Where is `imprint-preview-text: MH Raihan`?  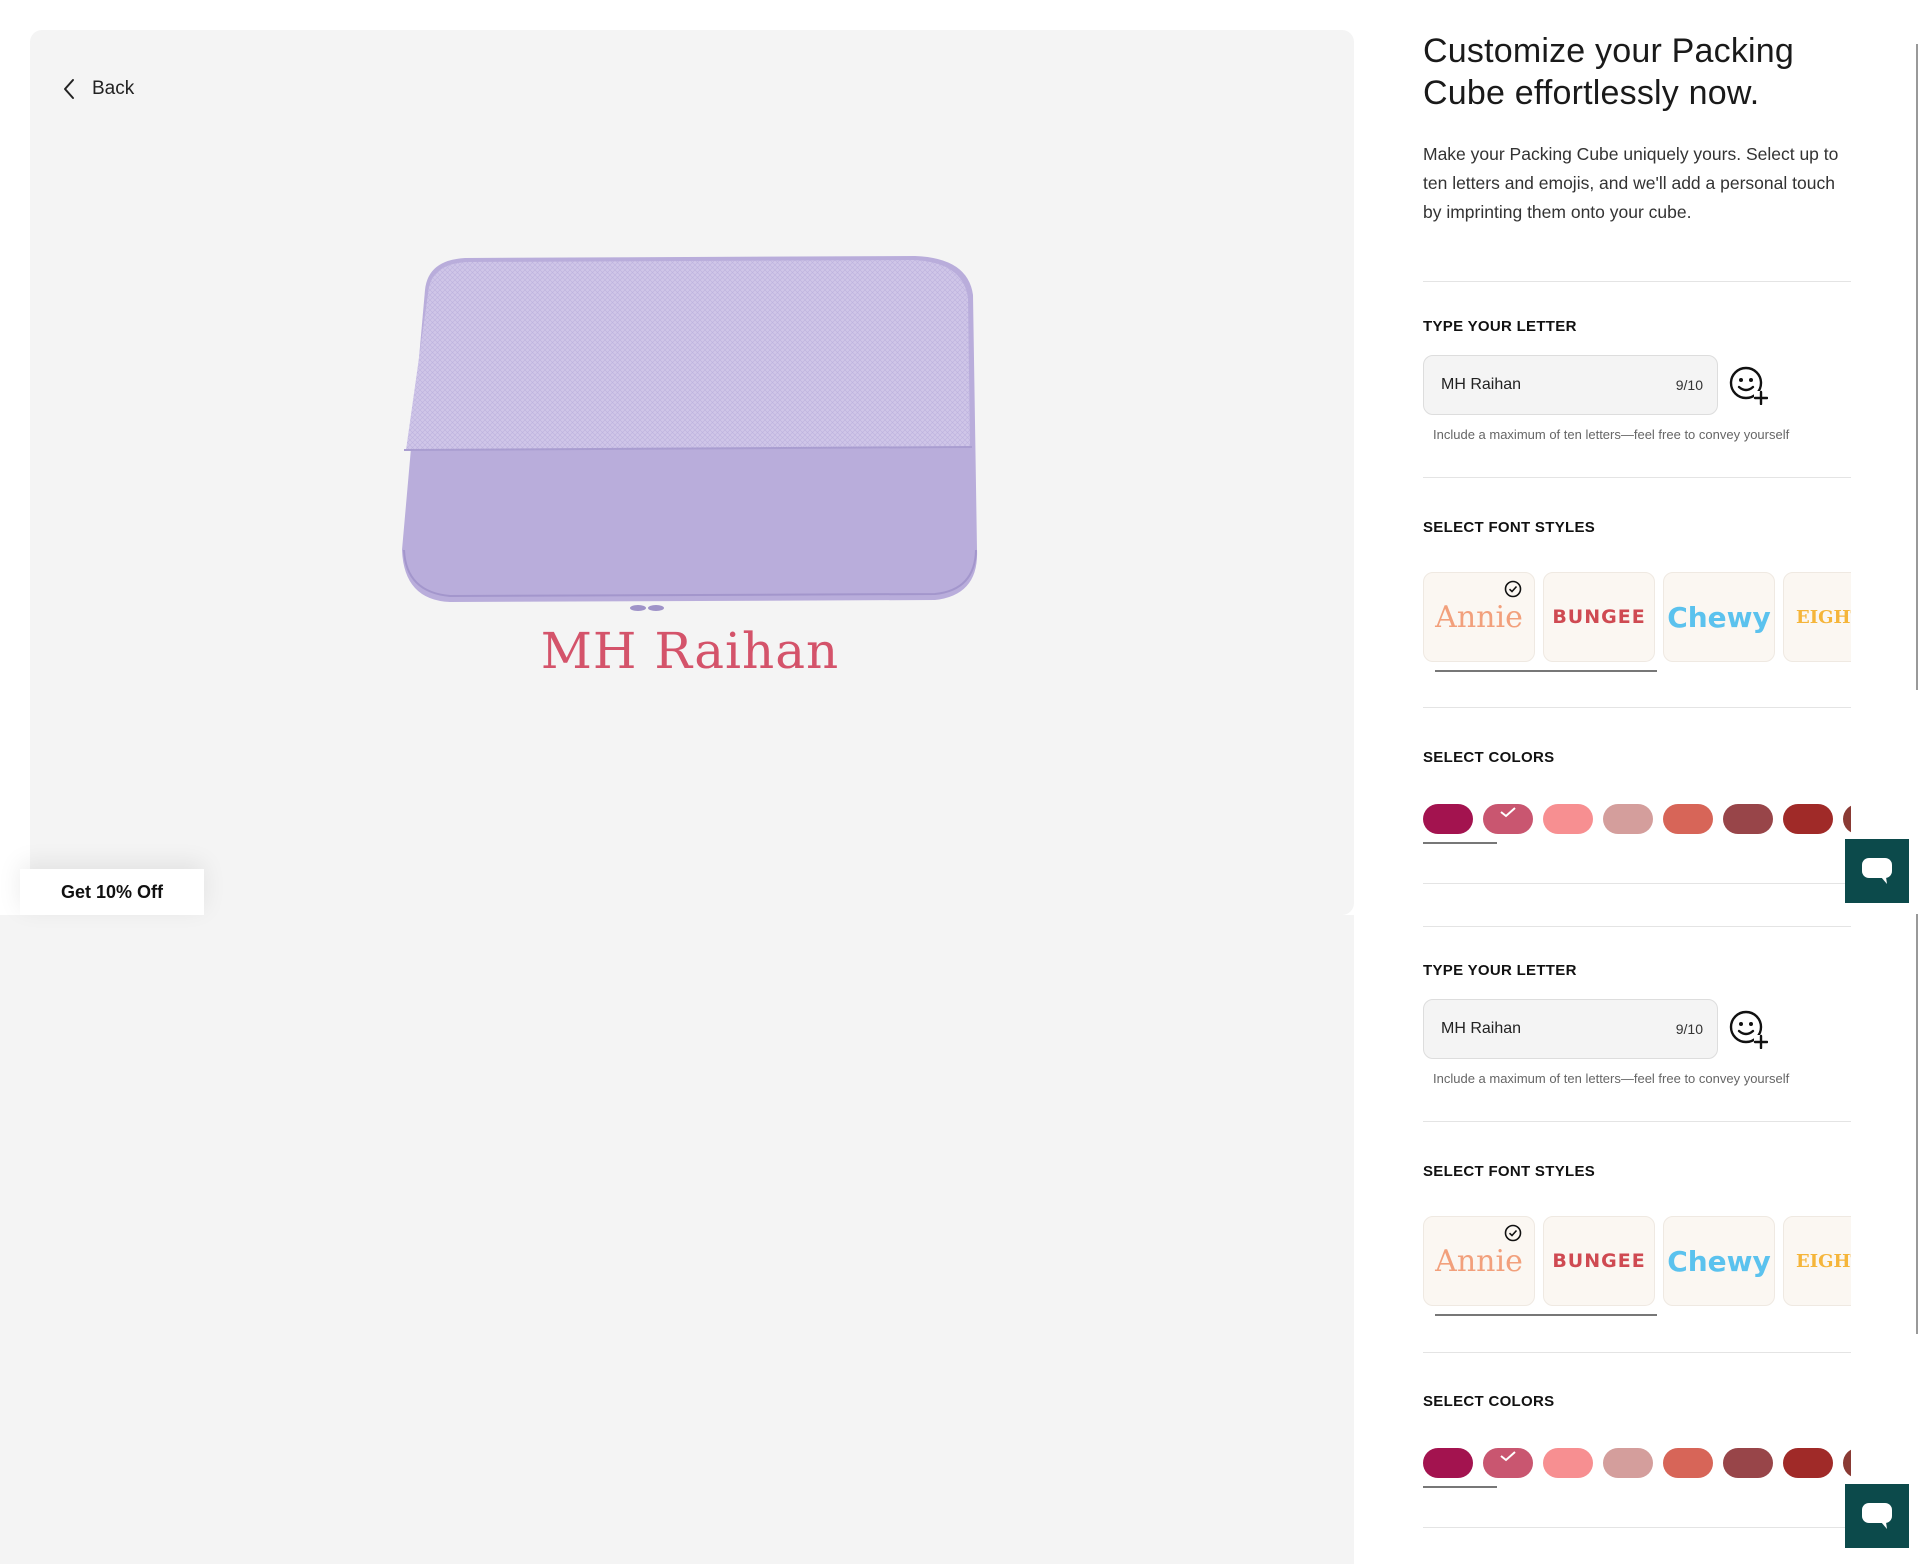 imprint-preview-text: MH Raihan is located at coordinates (690, 651).